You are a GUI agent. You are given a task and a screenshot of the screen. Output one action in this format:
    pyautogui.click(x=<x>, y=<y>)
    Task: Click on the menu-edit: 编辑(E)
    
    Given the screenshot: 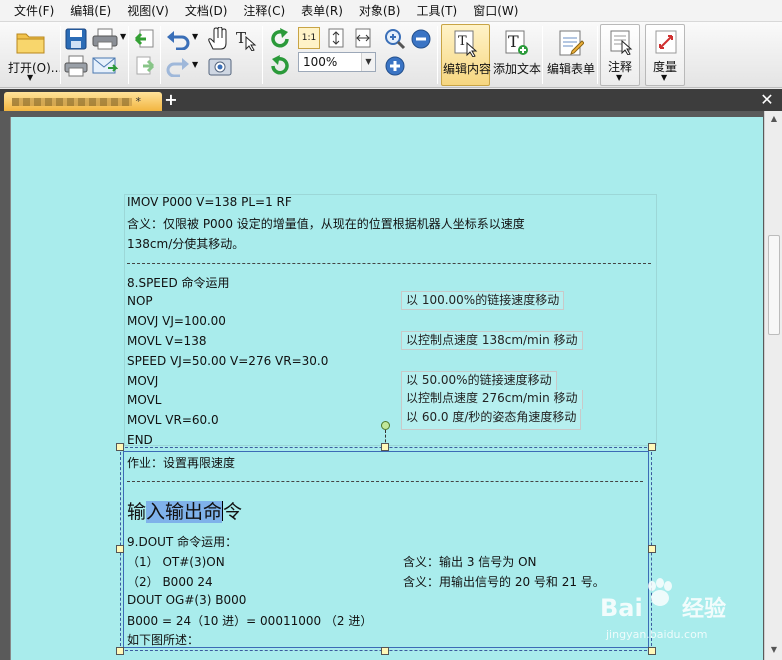 What is the action you would take?
    pyautogui.click(x=90, y=11)
    